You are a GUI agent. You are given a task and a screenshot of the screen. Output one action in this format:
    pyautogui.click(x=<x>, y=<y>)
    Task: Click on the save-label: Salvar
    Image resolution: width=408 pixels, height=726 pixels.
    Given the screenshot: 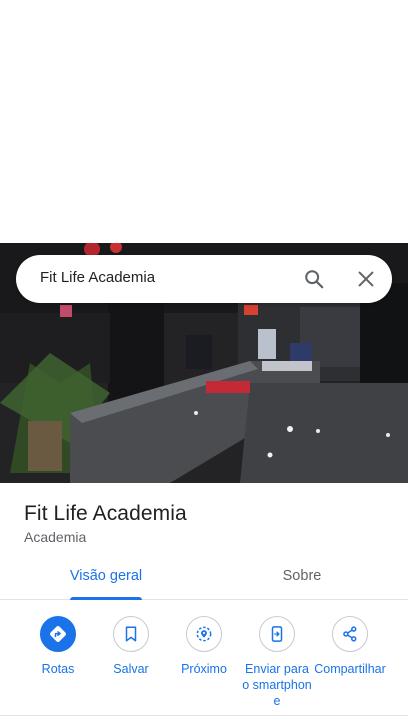 What is the action you would take?
    pyautogui.click(x=131, y=669)
    